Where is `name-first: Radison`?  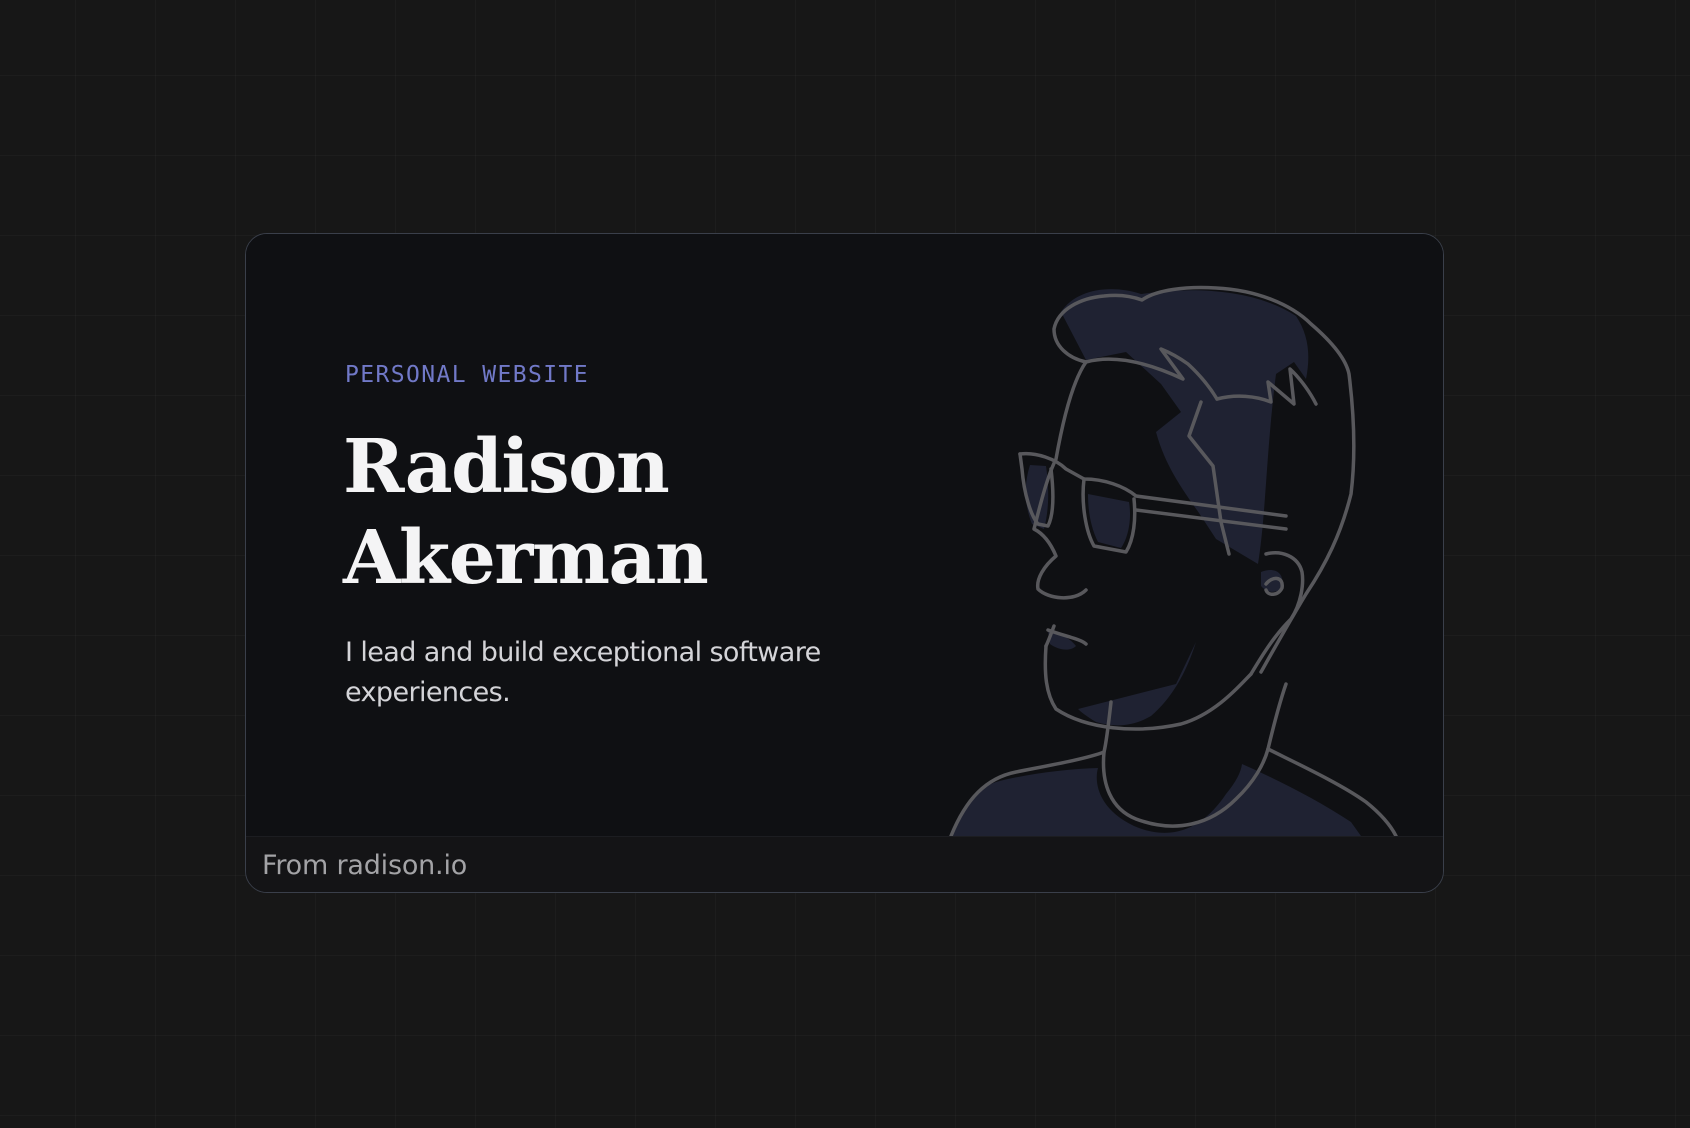
name-first: Radison is located at coordinates (506, 467).